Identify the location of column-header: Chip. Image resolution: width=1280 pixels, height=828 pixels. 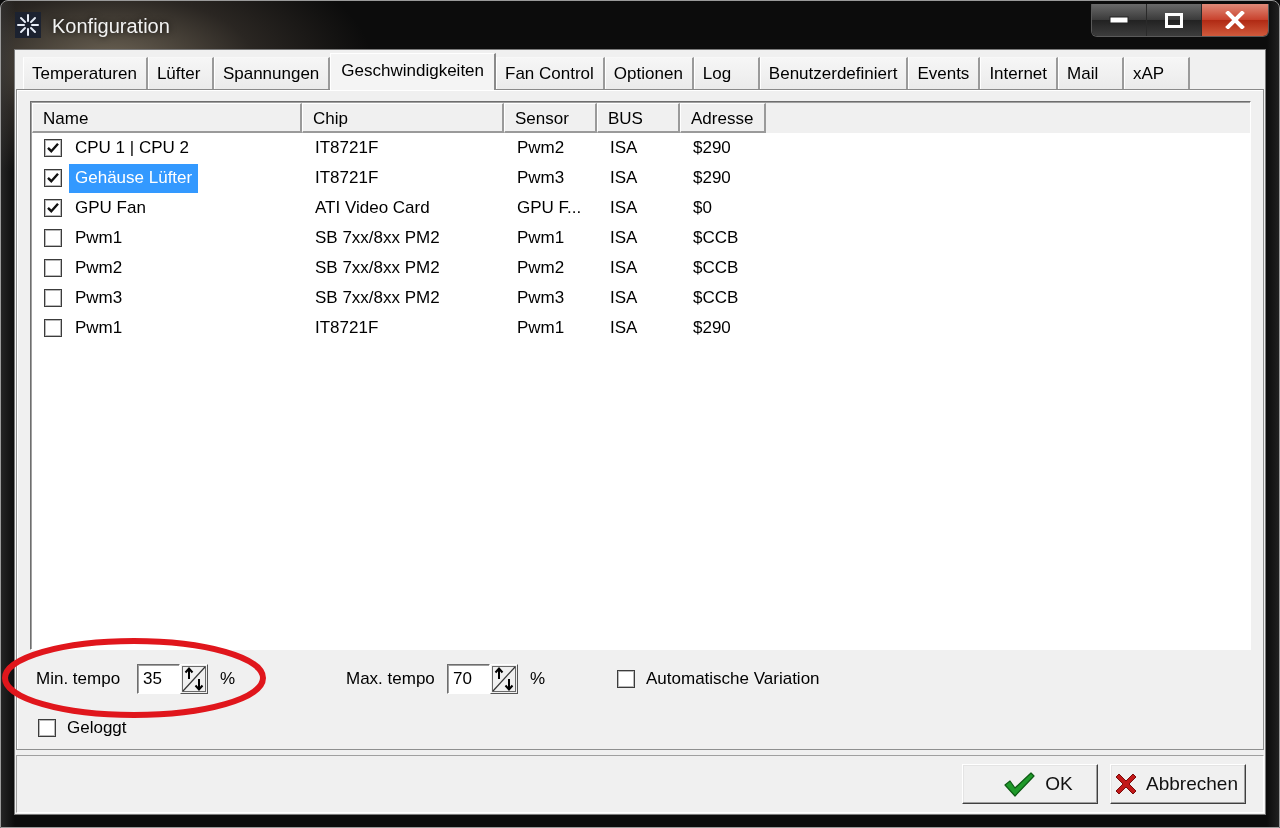
(403, 118).